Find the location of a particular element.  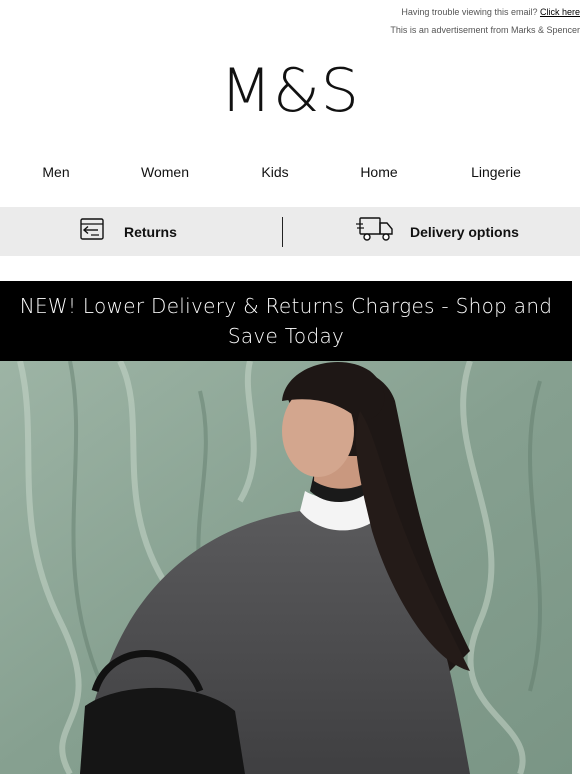

nav-item-women: Women is located at coordinates (165, 172).